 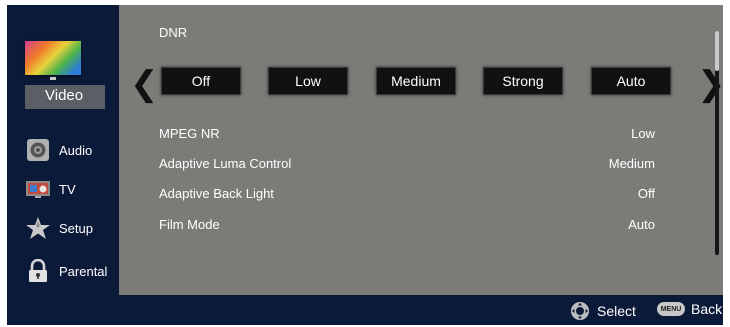 I want to click on scrollbar-thumb, so click(x=717, y=51).